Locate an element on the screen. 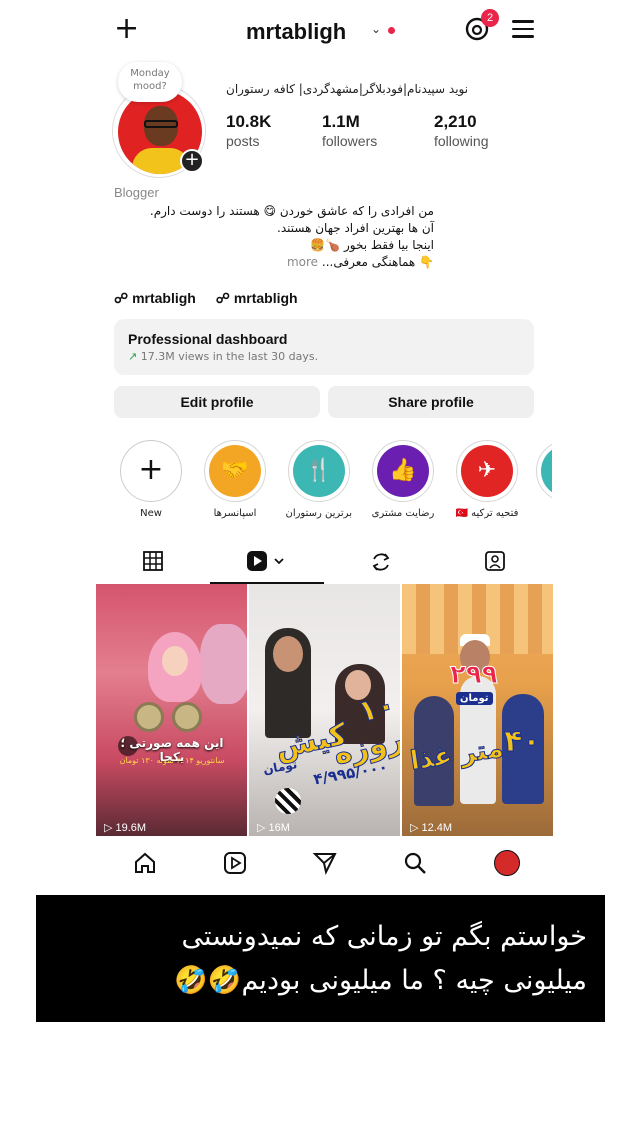 Image resolution: width=640 pixels, height=1136 pixels. highlight-top-restaurants: 🍴 برترین رستوران is located at coordinates (318, 479).